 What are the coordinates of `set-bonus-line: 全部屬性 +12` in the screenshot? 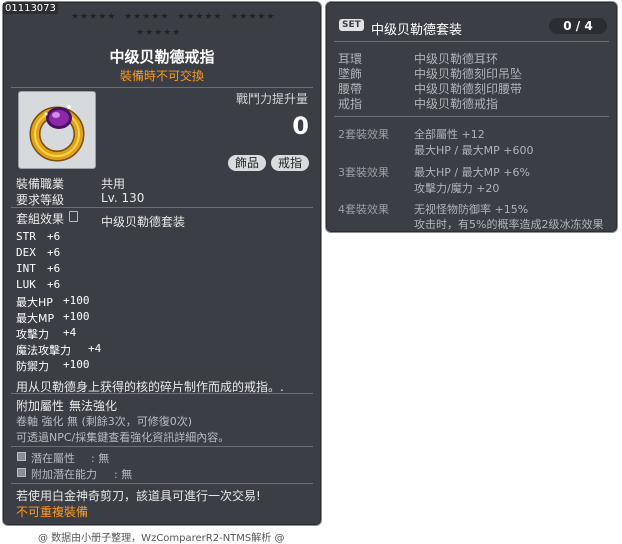 It's located at (449, 134).